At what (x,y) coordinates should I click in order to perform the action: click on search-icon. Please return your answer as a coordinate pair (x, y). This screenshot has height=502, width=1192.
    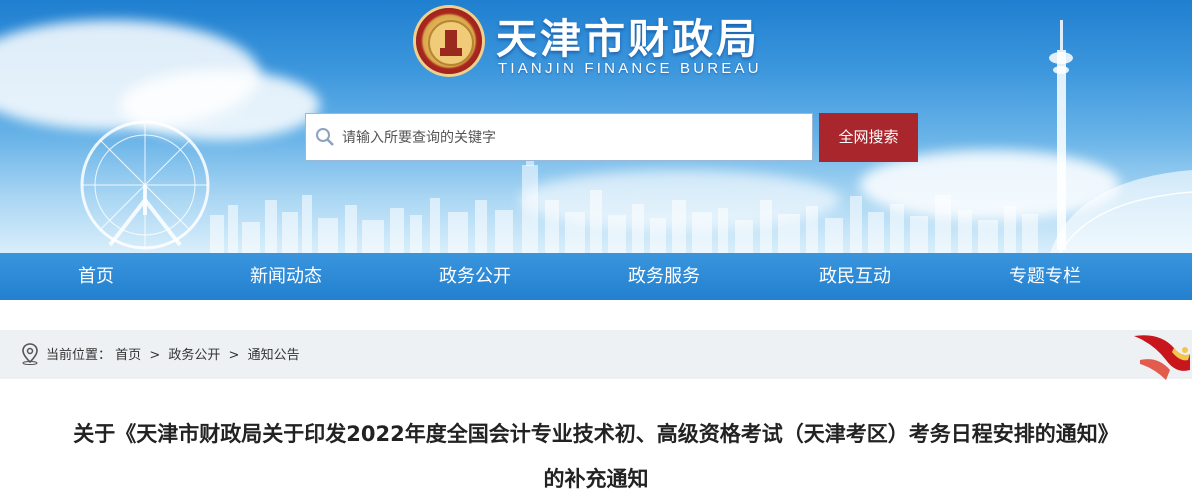
    Looking at the image, I should click on (325, 137).